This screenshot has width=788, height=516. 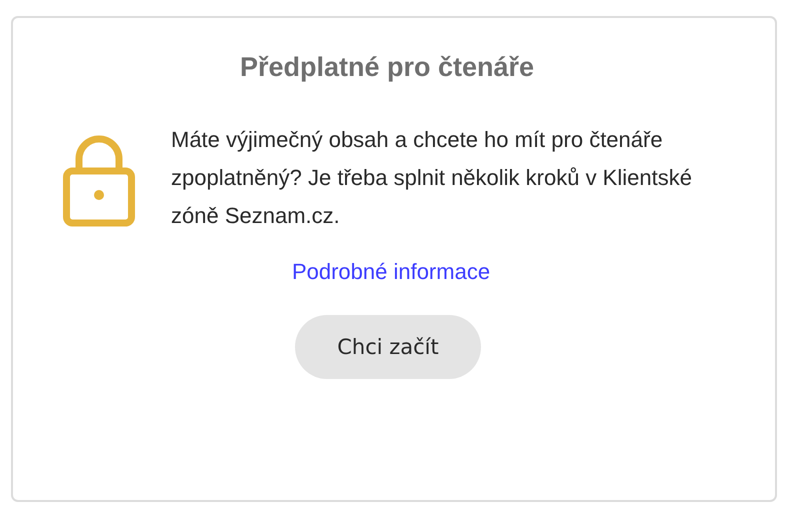 What do you see at coordinates (432, 178) in the screenshot?
I see `description-text: Máte výjimečný obsah a chcete ho mít pro čtenáře zpoplatněný? Je třeba splnit několik kroků v Klientské zóně Seznam.cz.` at bounding box center [432, 178].